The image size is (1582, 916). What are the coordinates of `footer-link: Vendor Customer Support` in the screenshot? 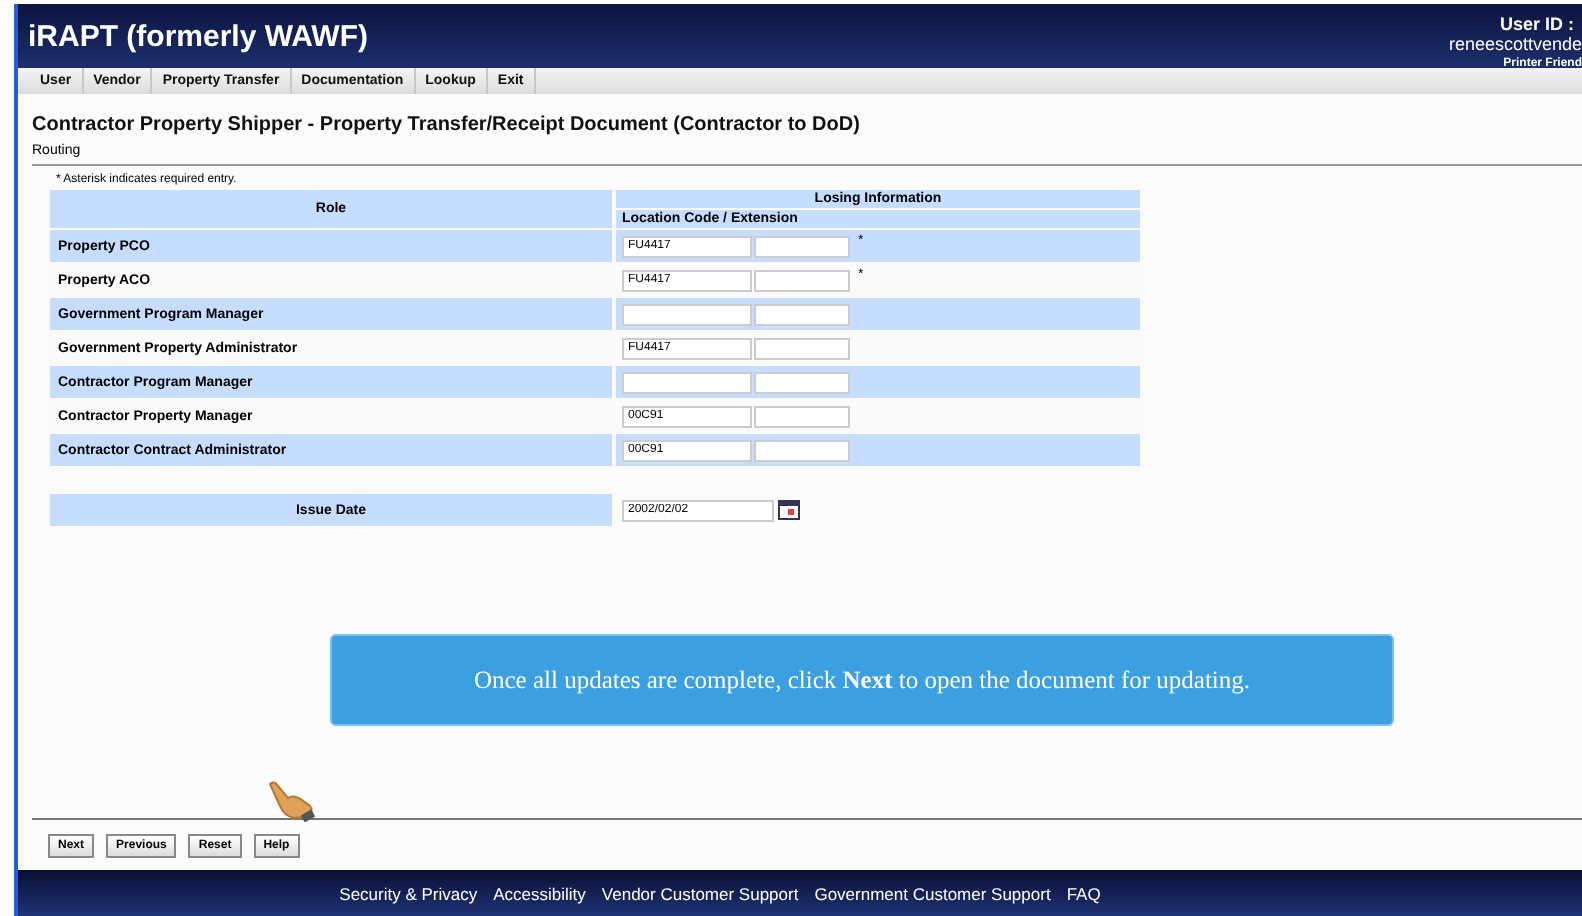 It's located at (700, 893).